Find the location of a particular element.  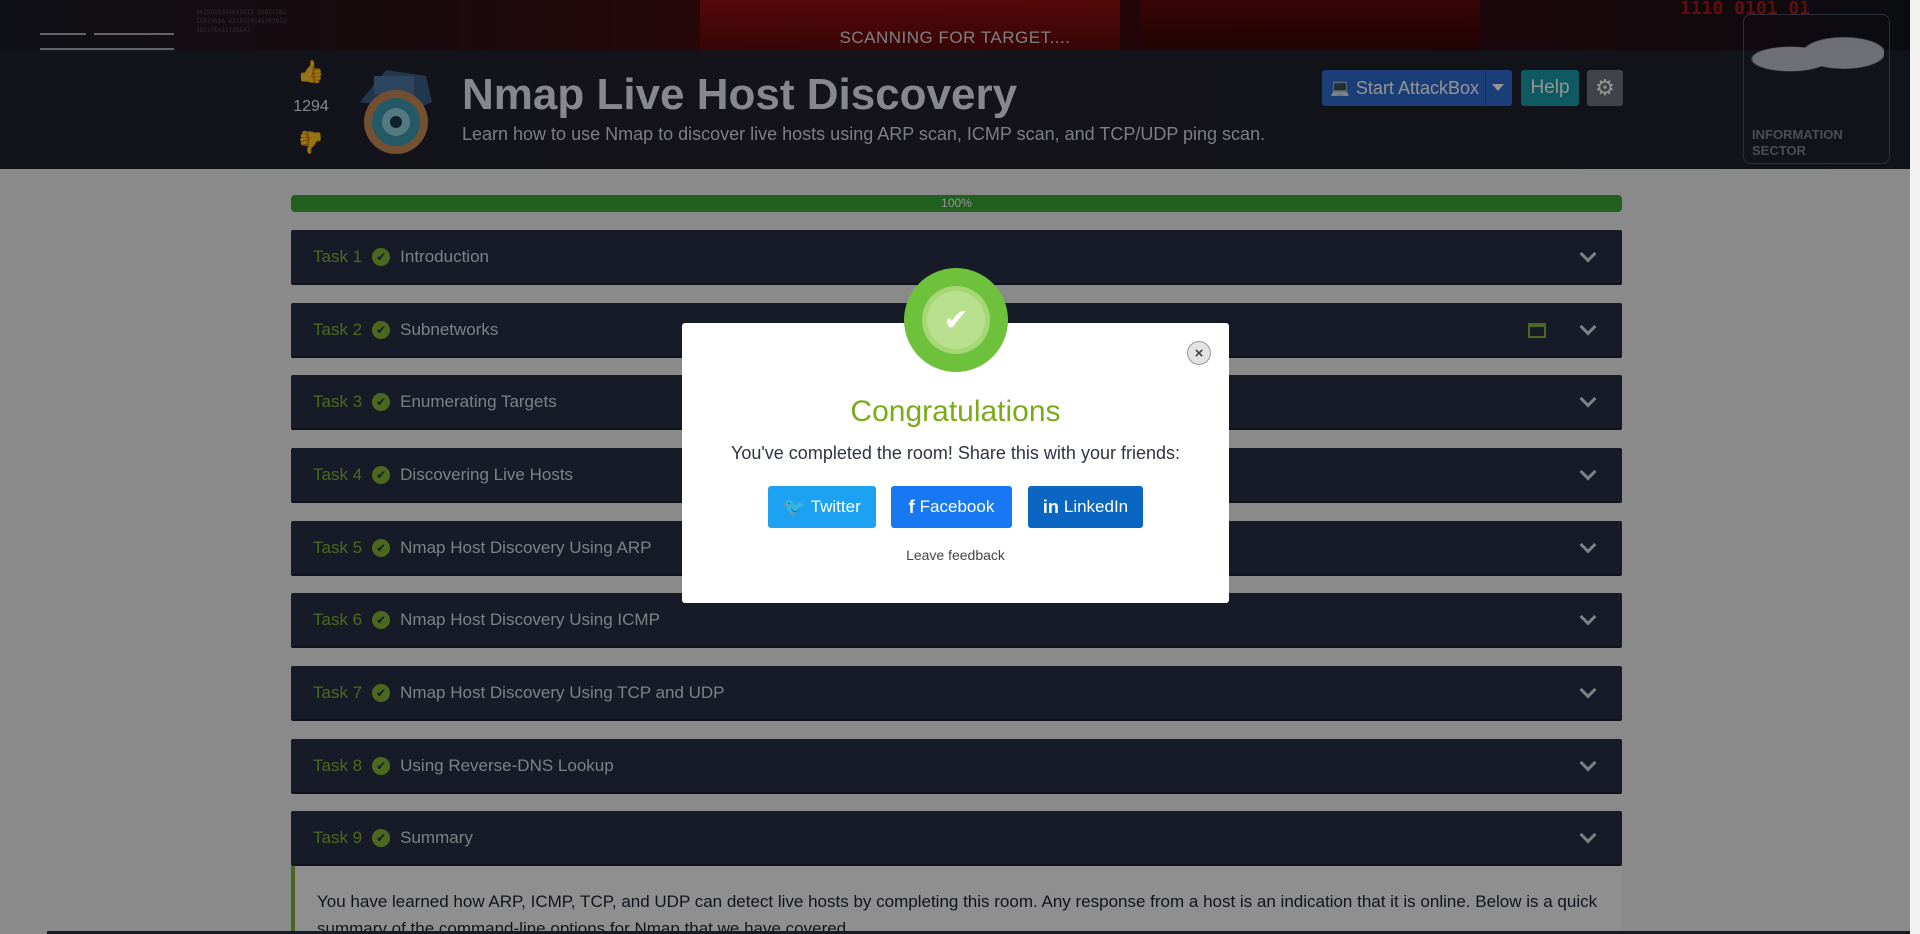

facebook-icon: f is located at coordinates (911, 506).